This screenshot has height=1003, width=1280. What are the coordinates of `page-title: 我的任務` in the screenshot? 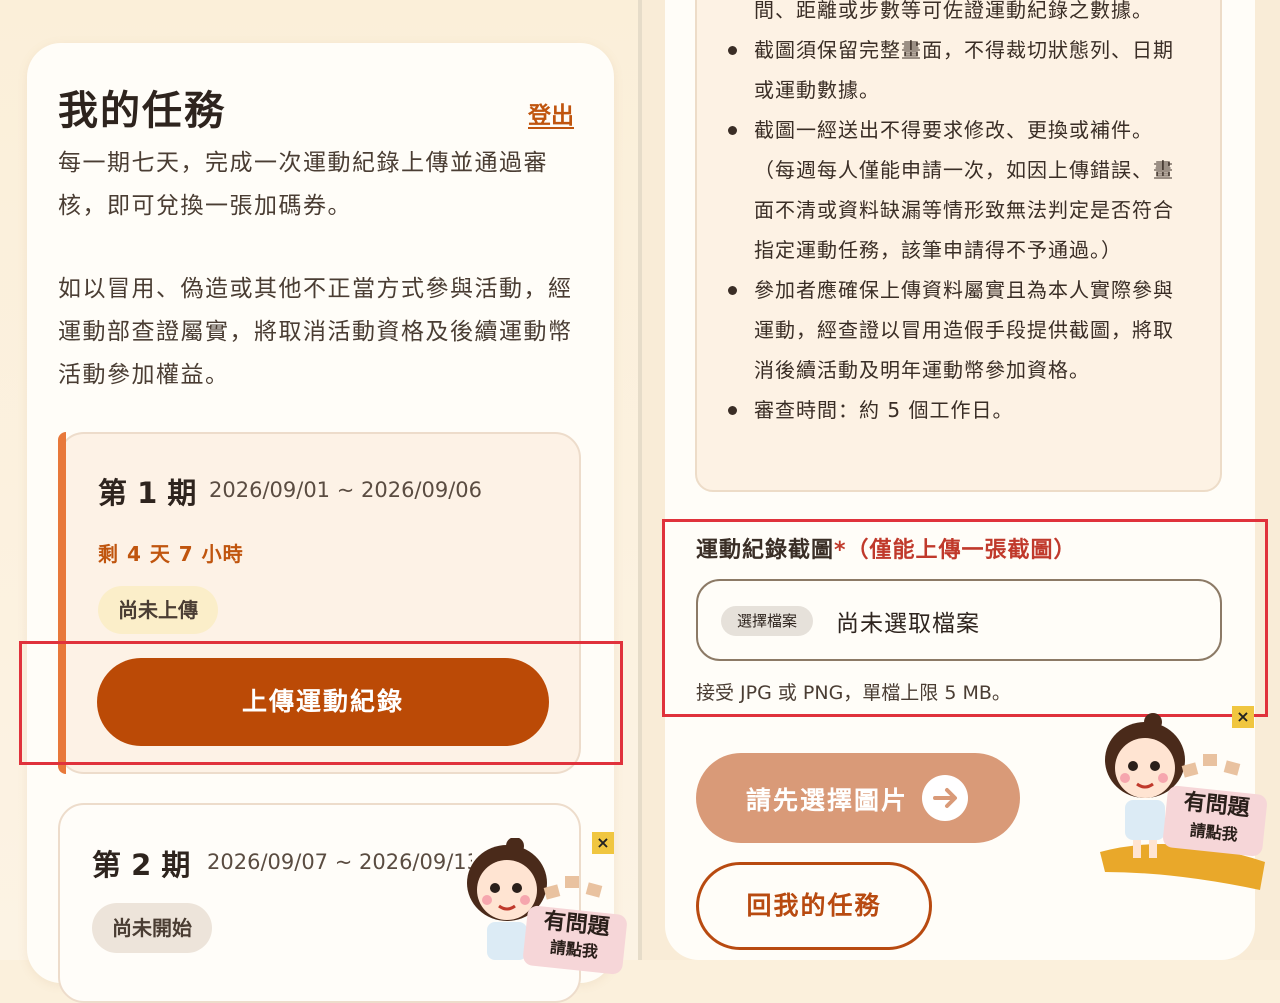 It's located at (142, 111).